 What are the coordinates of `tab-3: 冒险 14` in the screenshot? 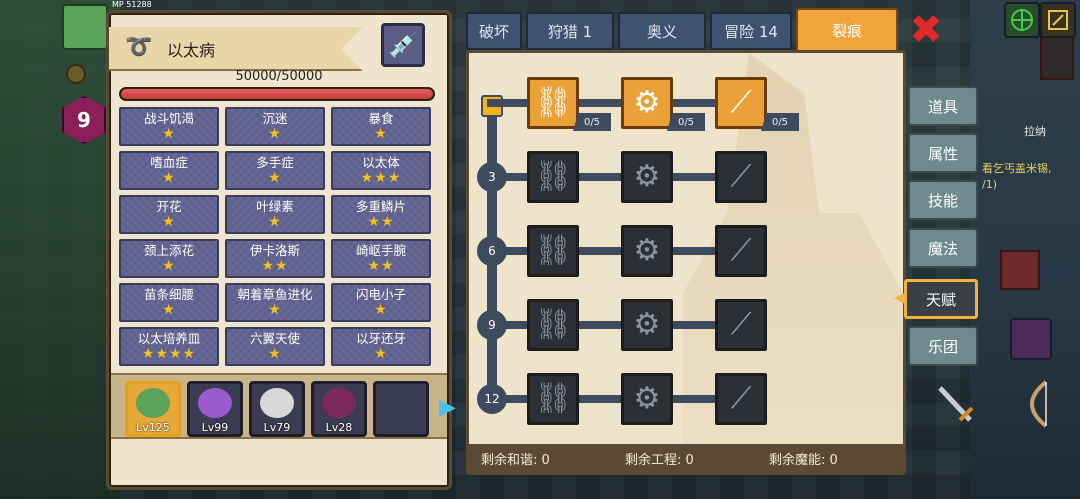 It's located at (751, 31).